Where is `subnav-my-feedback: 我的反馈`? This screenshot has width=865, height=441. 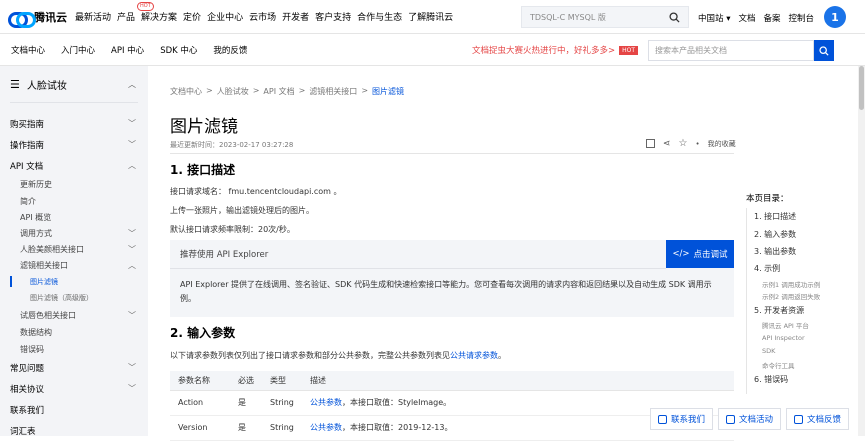 subnav-my-feedback: 我的反馈 is located at coordinates (230, 50).